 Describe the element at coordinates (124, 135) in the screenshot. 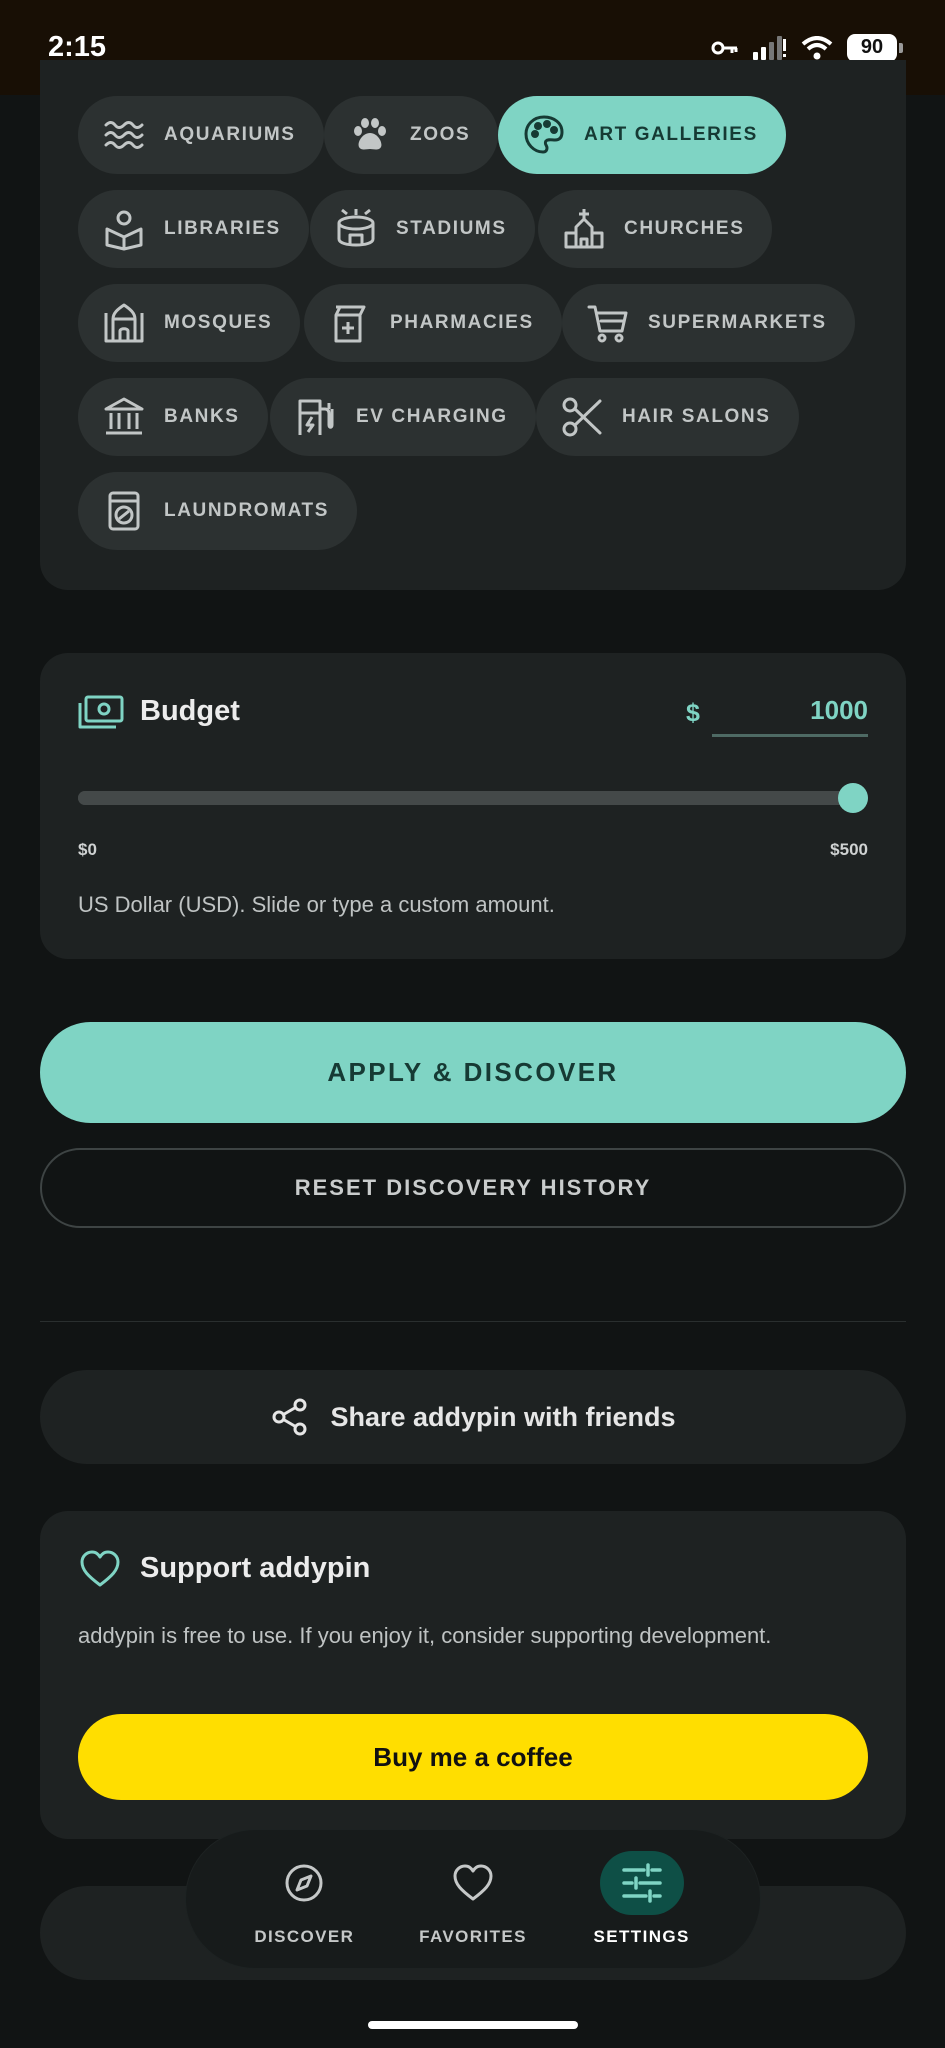

I see `waves-icon` at that location.